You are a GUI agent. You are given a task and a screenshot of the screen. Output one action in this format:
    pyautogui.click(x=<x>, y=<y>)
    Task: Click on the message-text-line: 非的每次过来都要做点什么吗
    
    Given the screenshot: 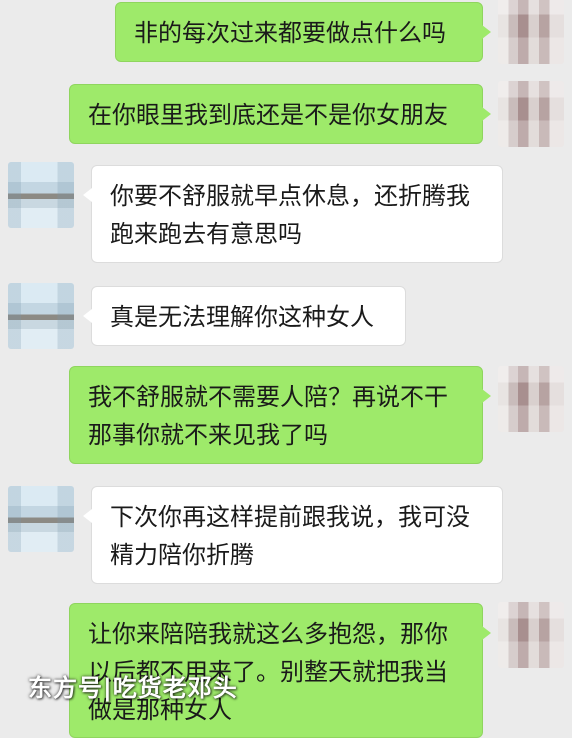 What is the action you would take?
    pyautogui.click(x=290, y=33)
    